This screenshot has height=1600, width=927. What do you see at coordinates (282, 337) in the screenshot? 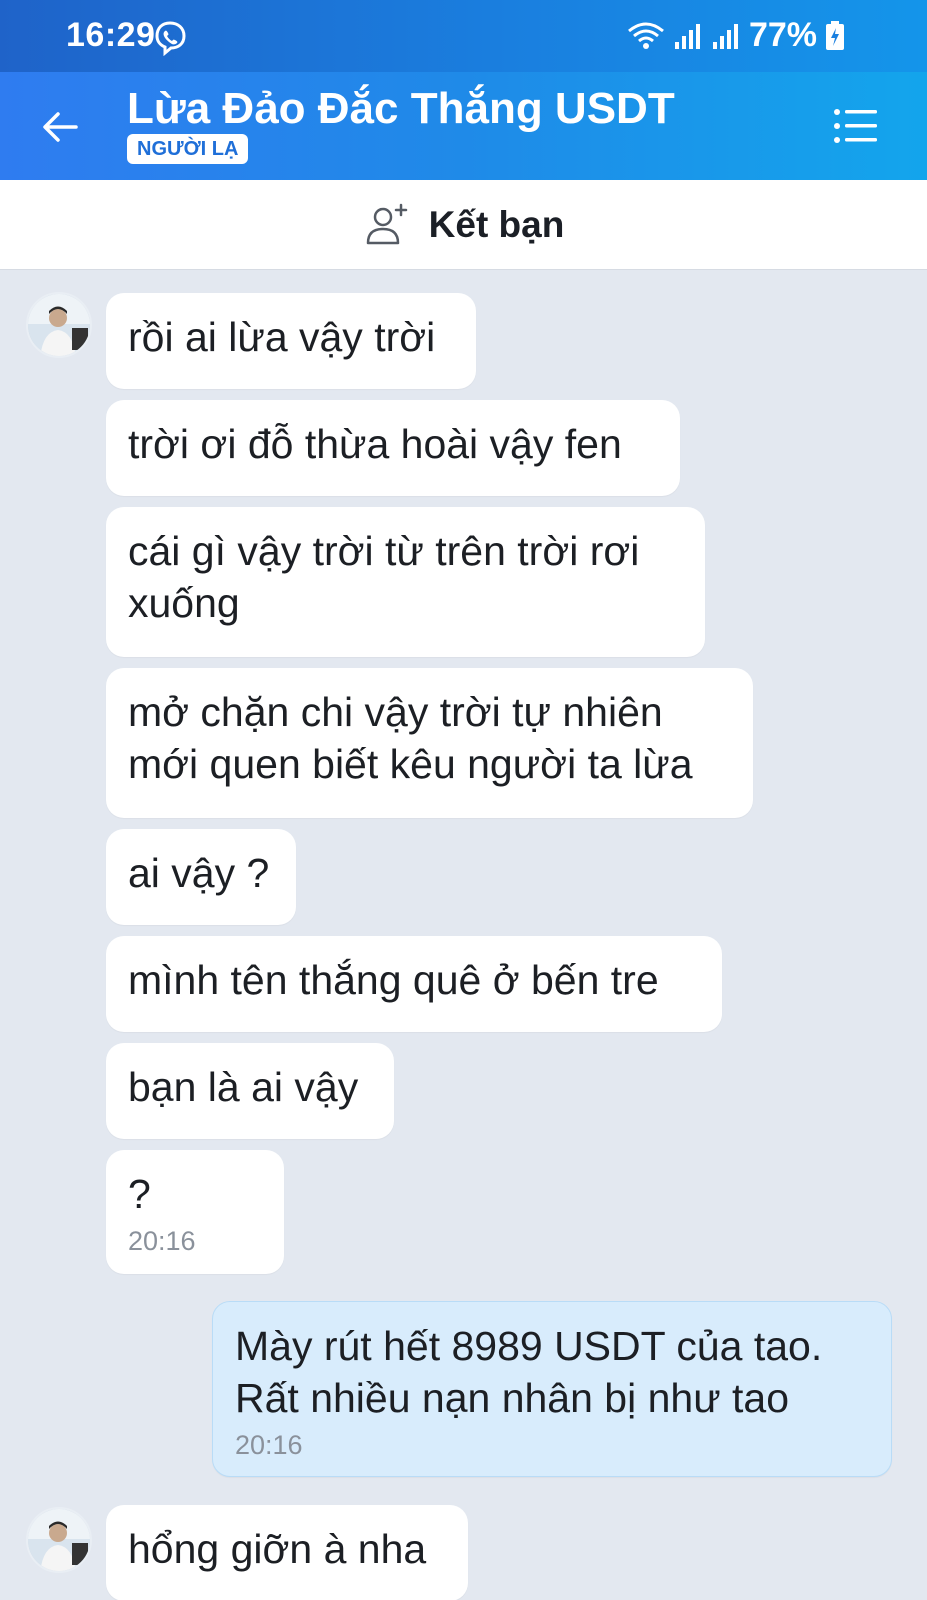
I see `message-text: rồi ai lừa vậy trời` at bounding box center [282, 337].